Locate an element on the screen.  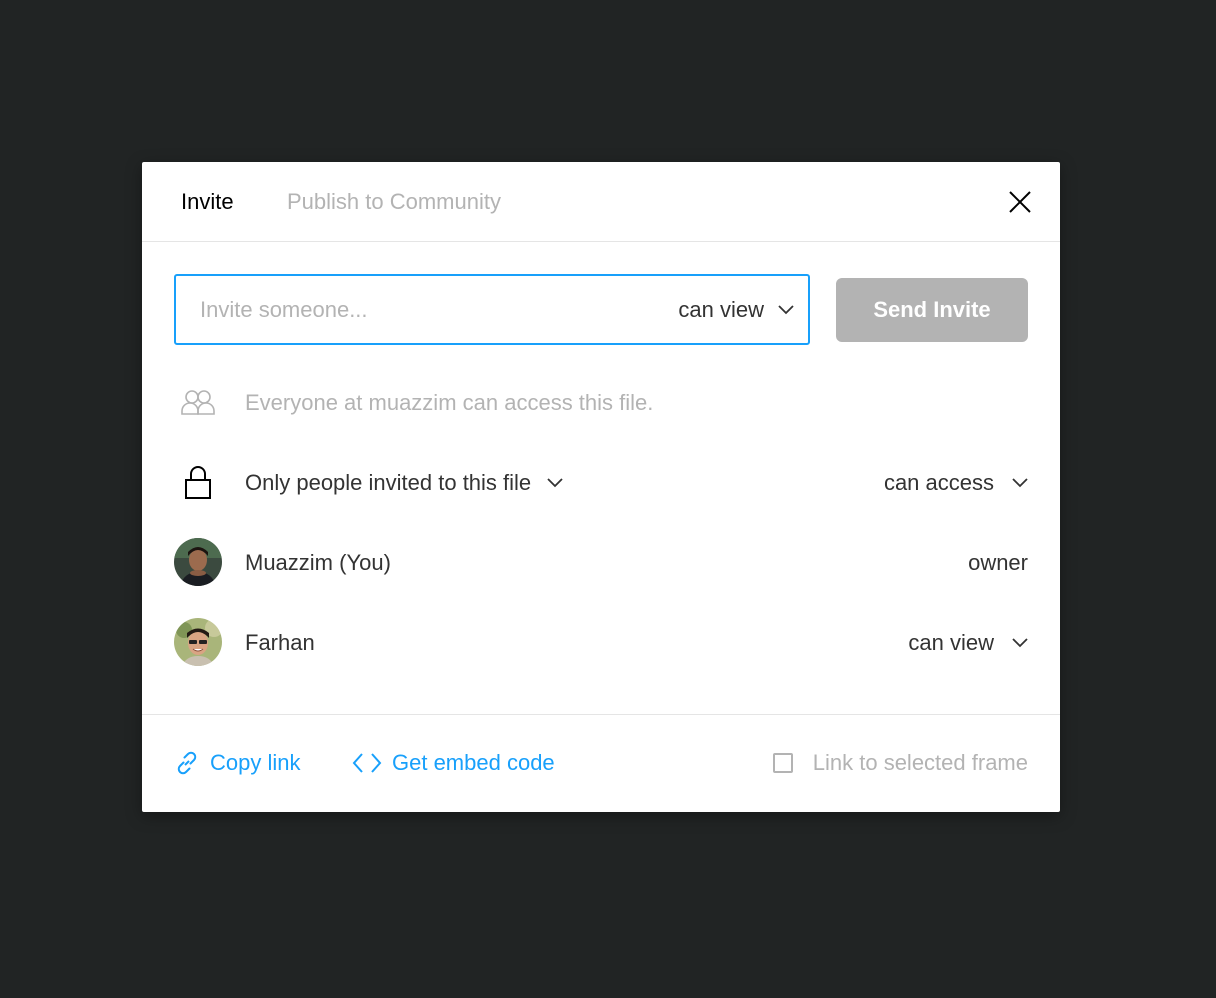
member-role: owner is located at coordinates (998, 563).